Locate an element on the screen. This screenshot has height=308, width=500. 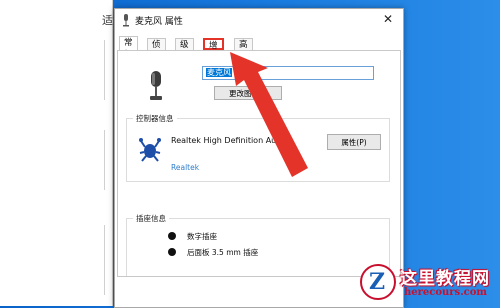
close-button: ✕ is located at coordinates (388, 19).